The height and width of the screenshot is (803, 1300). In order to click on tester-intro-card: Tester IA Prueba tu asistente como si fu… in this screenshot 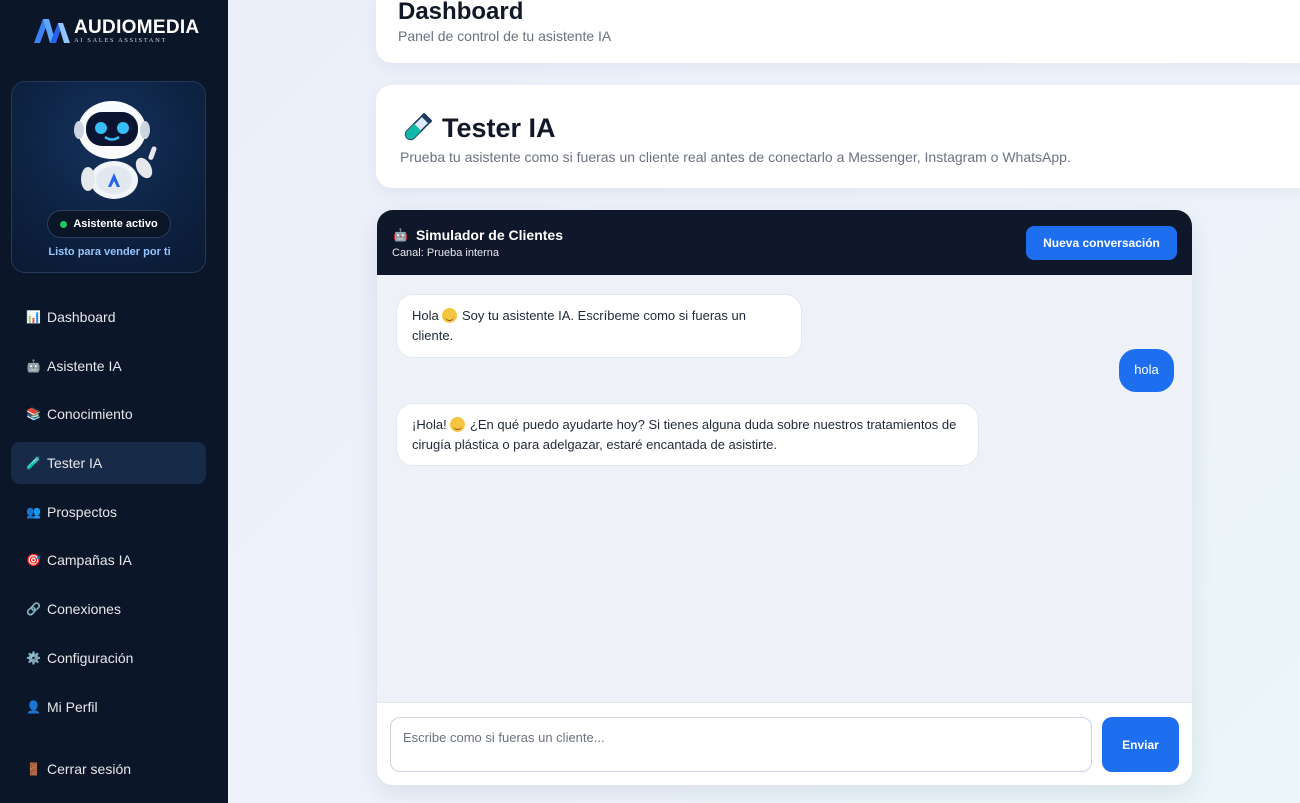, I will do `click(838, 136)`.